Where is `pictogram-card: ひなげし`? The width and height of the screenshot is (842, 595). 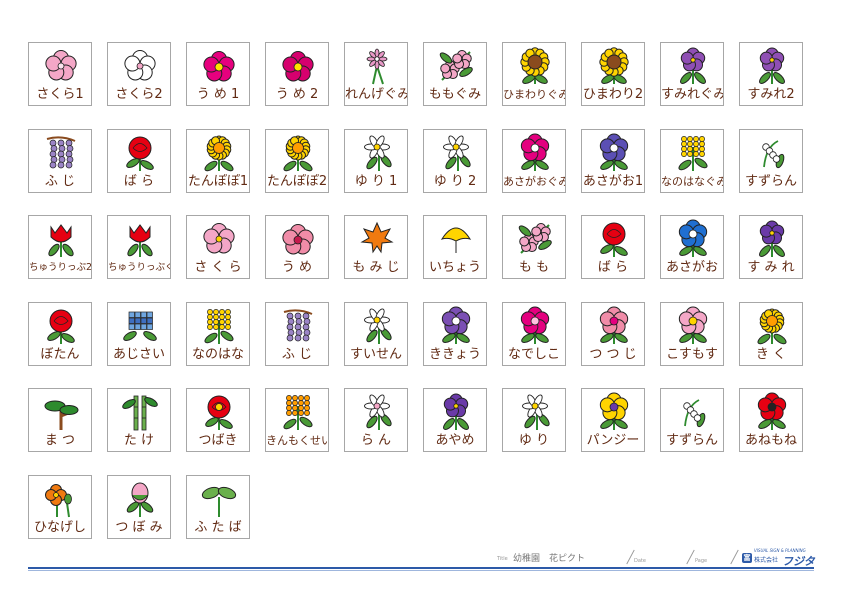
pictogram-card: ひなげし is located at coordinates (60, 507).